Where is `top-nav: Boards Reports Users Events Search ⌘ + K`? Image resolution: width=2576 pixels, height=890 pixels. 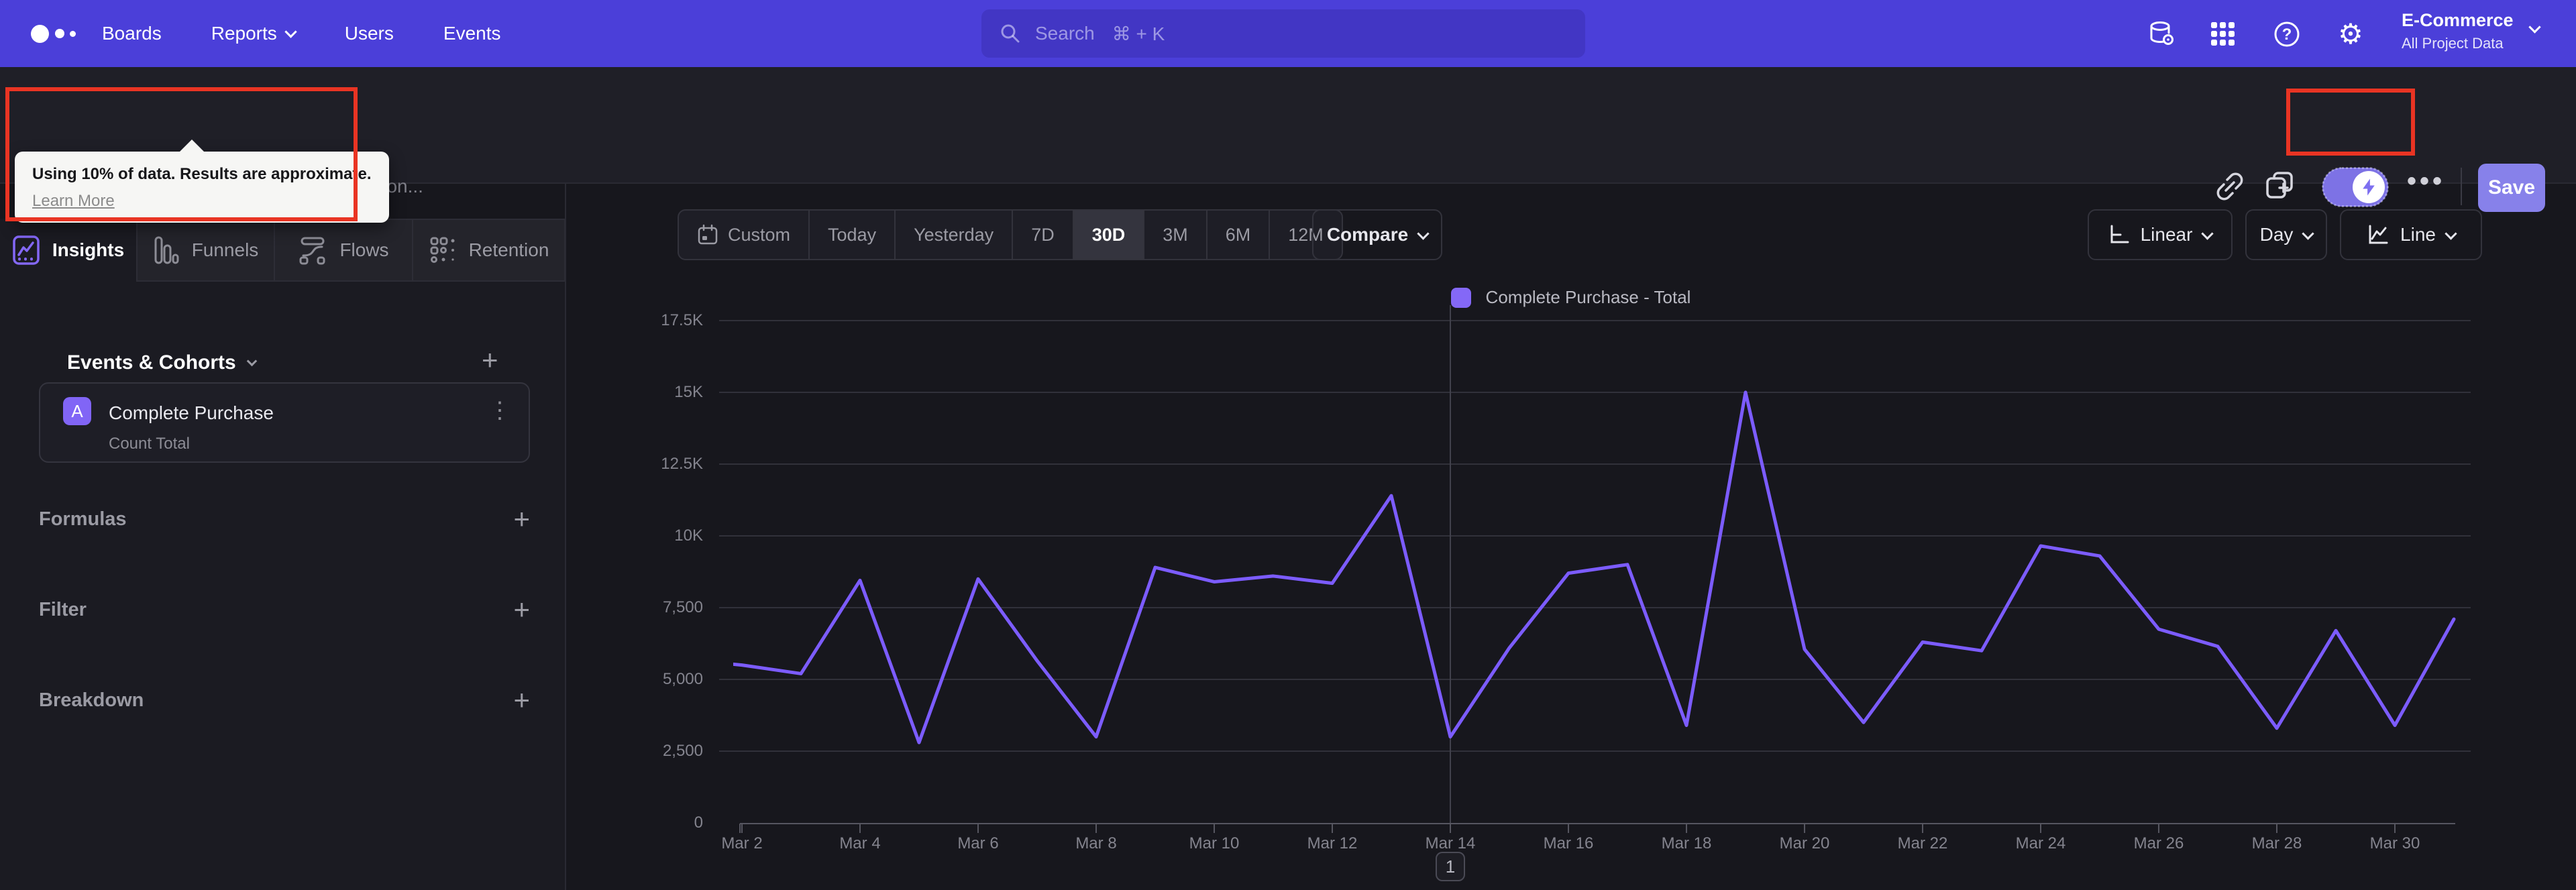 top-nav: Boards Reports Users Events Search ⌘ + K is located at coordinates (1288, 33).